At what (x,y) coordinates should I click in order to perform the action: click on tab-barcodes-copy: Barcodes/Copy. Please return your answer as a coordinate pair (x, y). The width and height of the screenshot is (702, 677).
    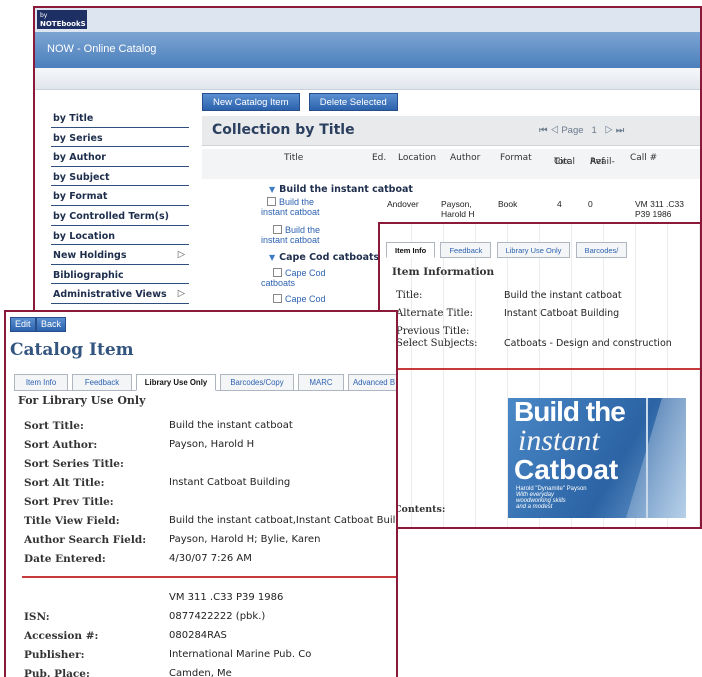
    Looking at the image, I should click on (257, 382).